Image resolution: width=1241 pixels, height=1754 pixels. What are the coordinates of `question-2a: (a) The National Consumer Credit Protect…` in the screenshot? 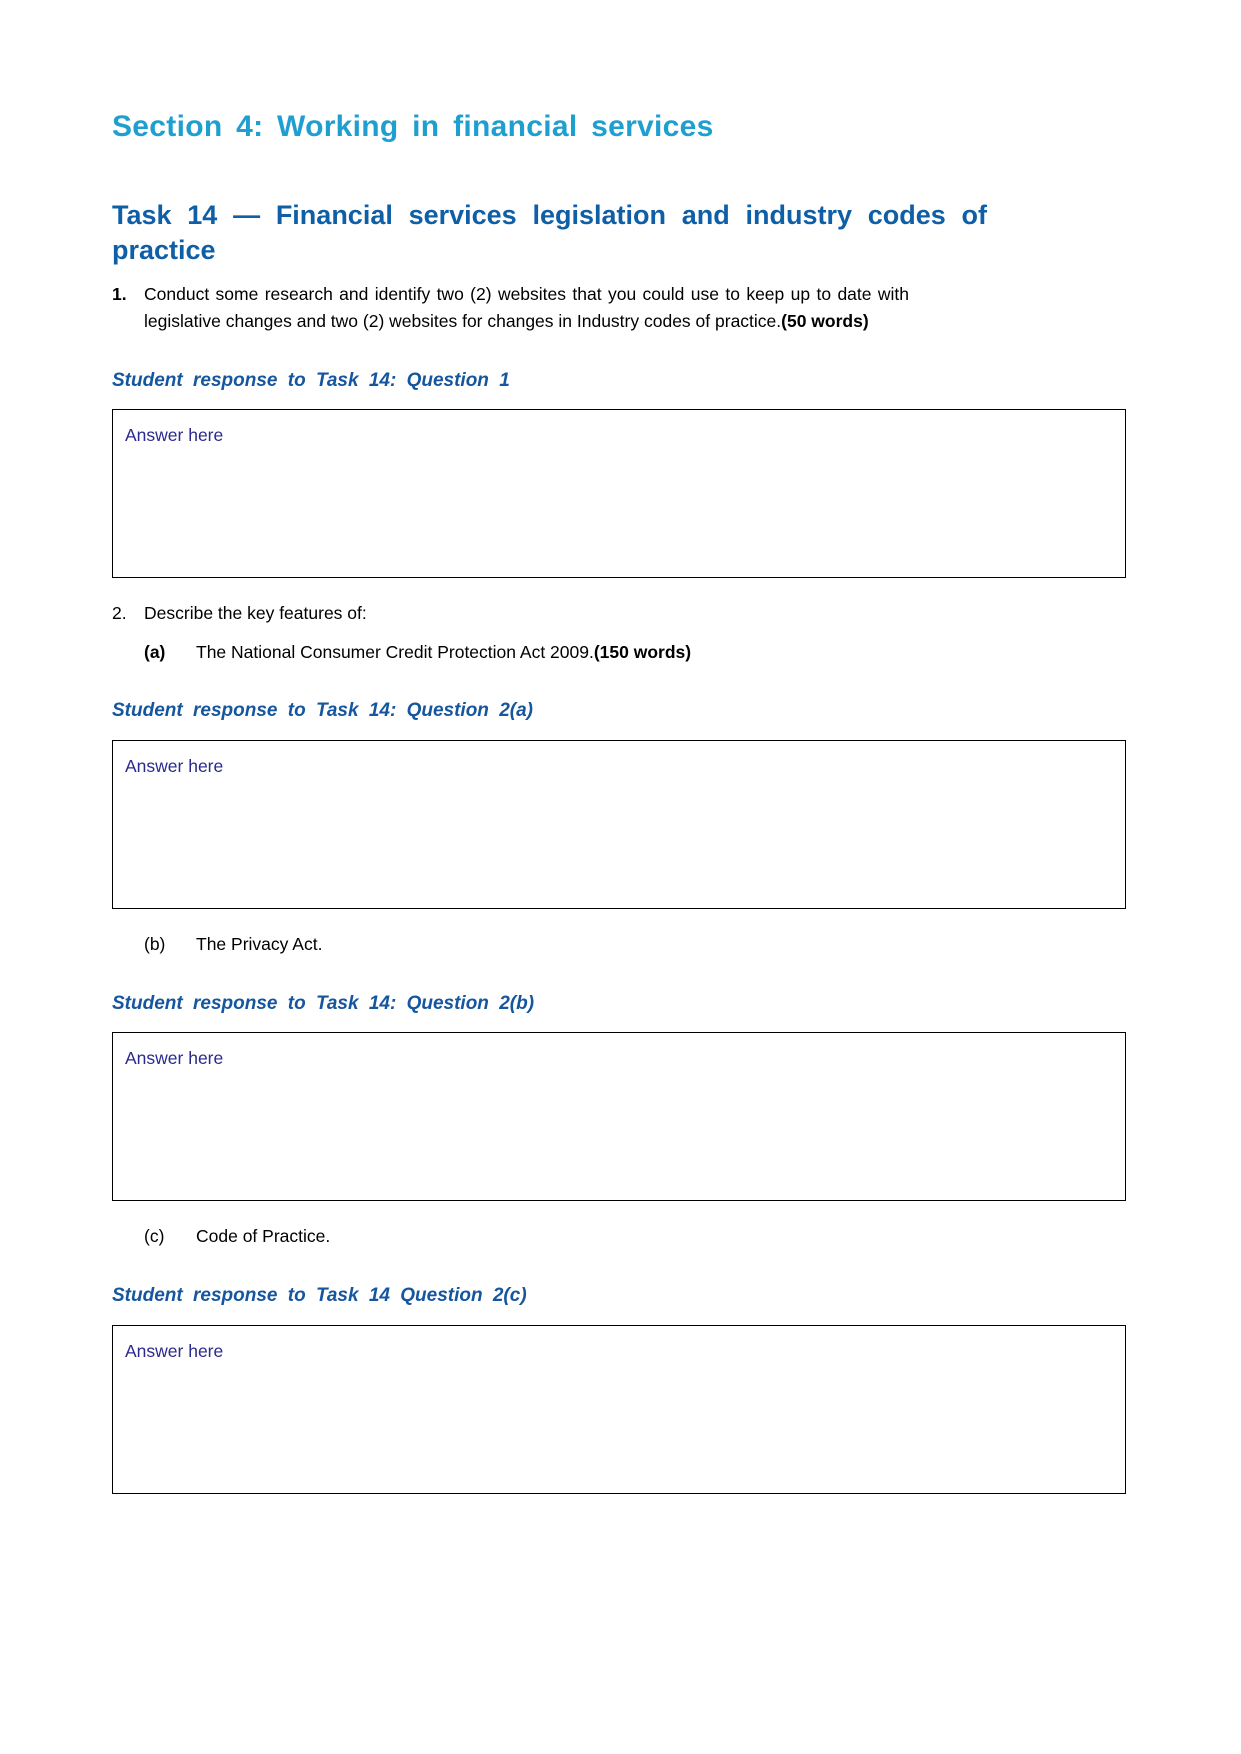 It's located at (619, 652).